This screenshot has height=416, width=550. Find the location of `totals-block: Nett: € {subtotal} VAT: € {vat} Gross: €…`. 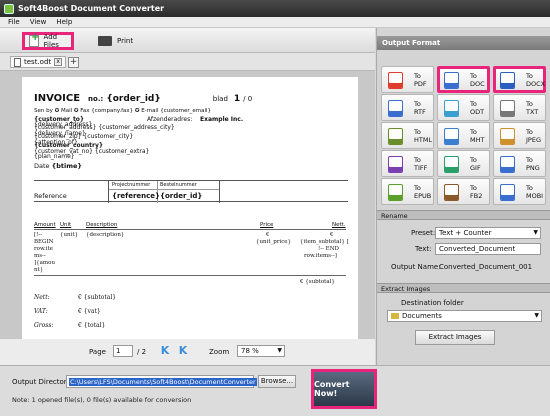

totals-block: Nett: € {subtotal} VAT: € {vat} Gross: €… is located at coordinates (191, 316).